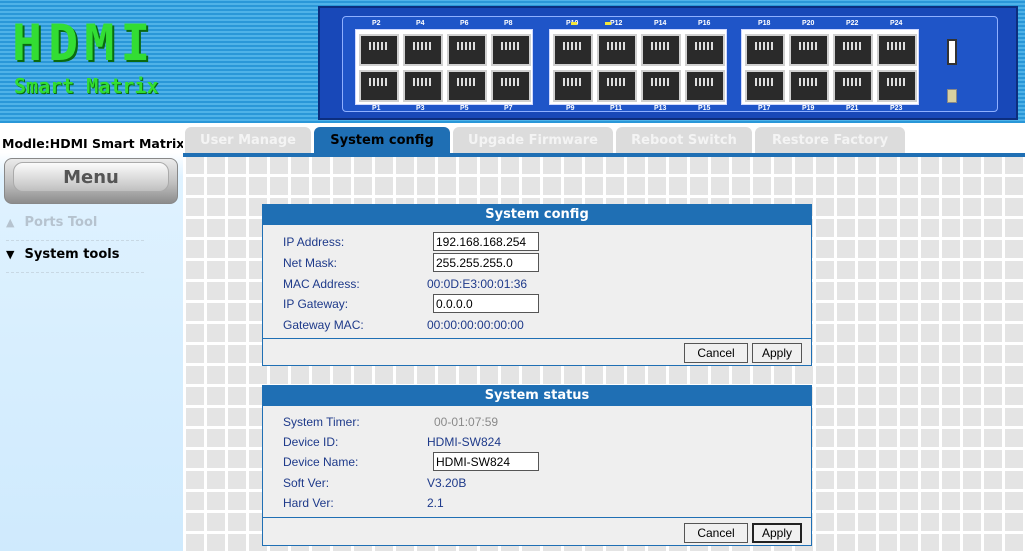 The width and height of the screenshot is (1025, 551). Describe the element at coordinates (533, 140) in the screenshot. I see `tab-upgrade-firmware: Upgade Firmware` at that location.